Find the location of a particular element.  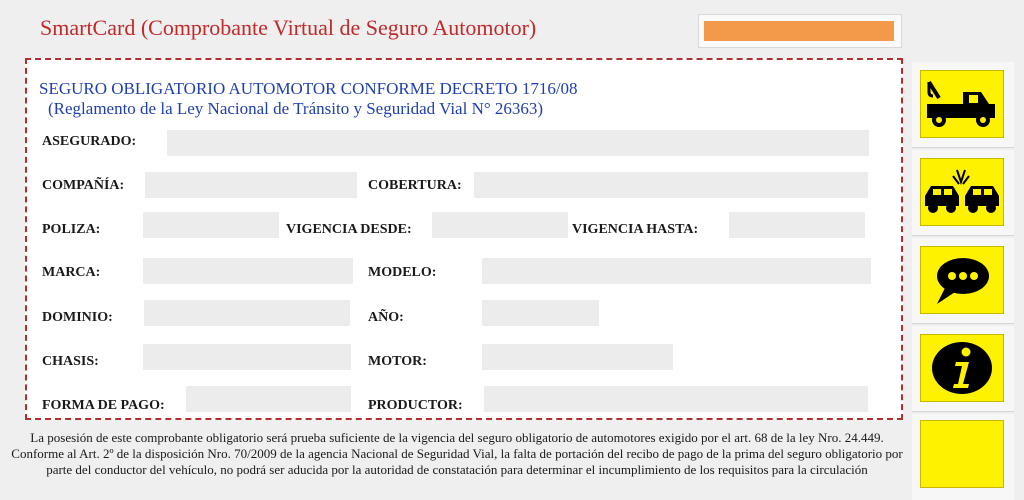

chasis-label: CHASIS: is located at coordinates (70, 361).